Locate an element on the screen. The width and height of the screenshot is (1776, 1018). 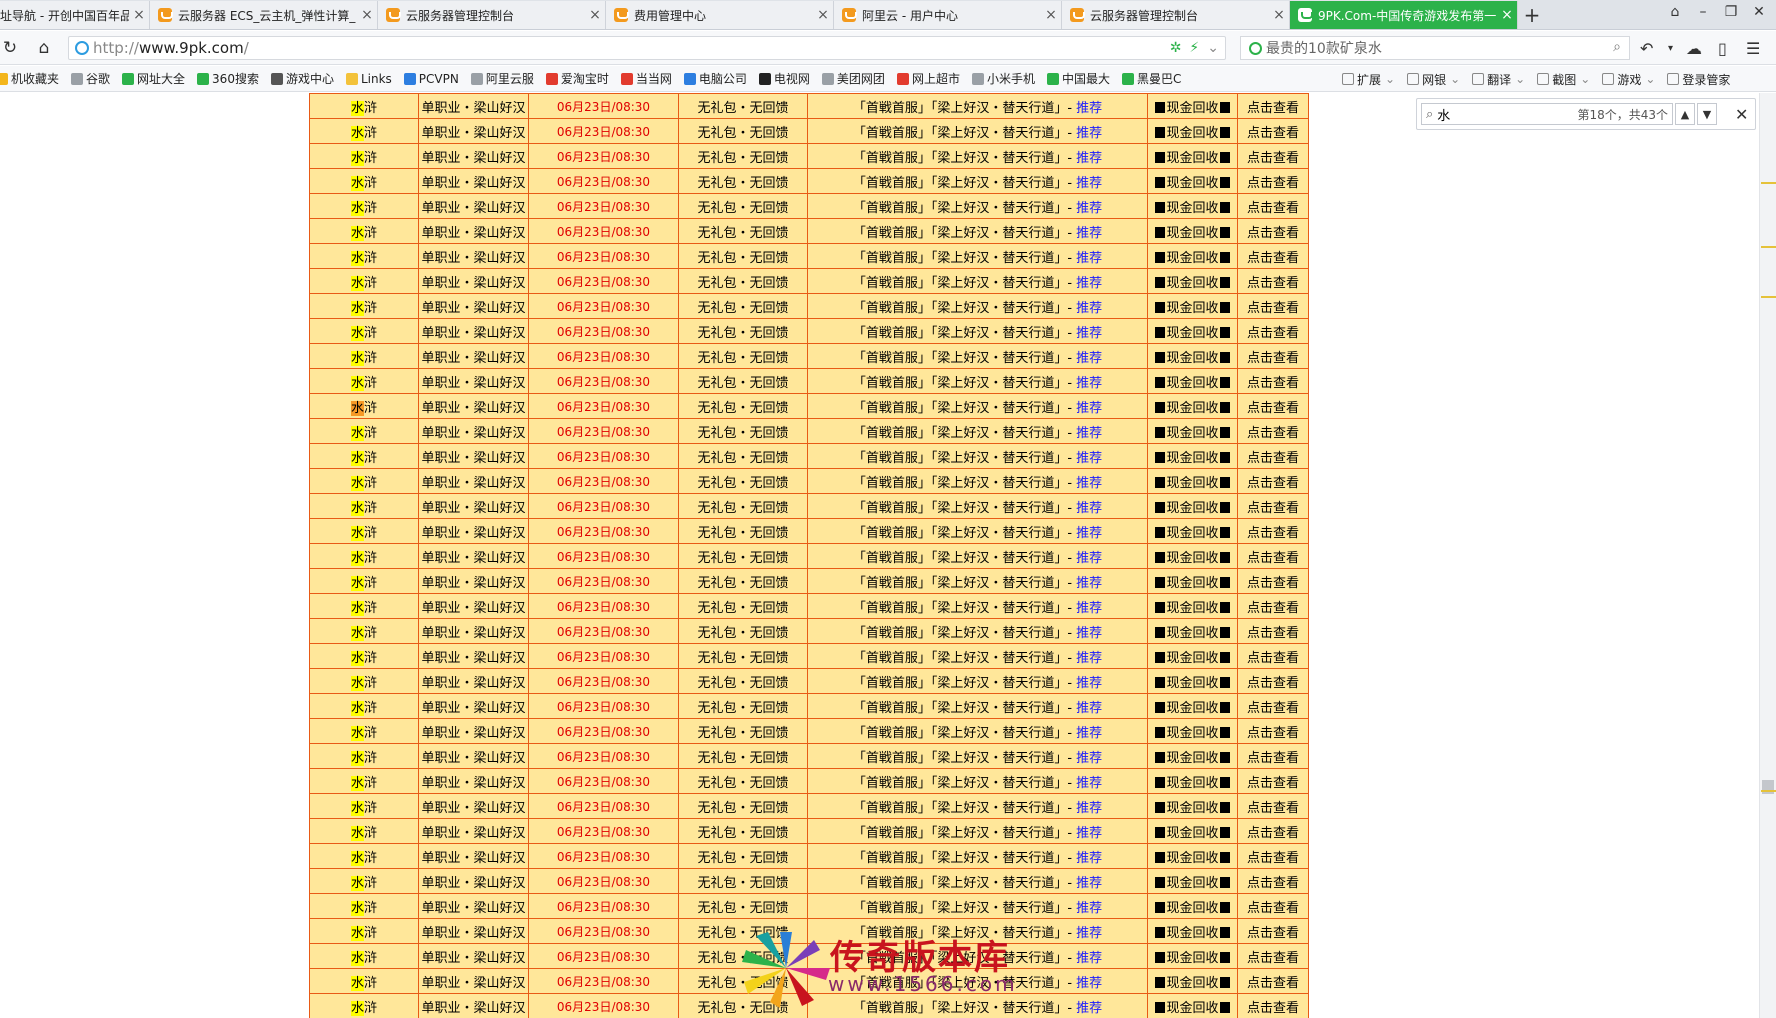
bookmark-item: 360搜索 is located at coordinates (228, 78).